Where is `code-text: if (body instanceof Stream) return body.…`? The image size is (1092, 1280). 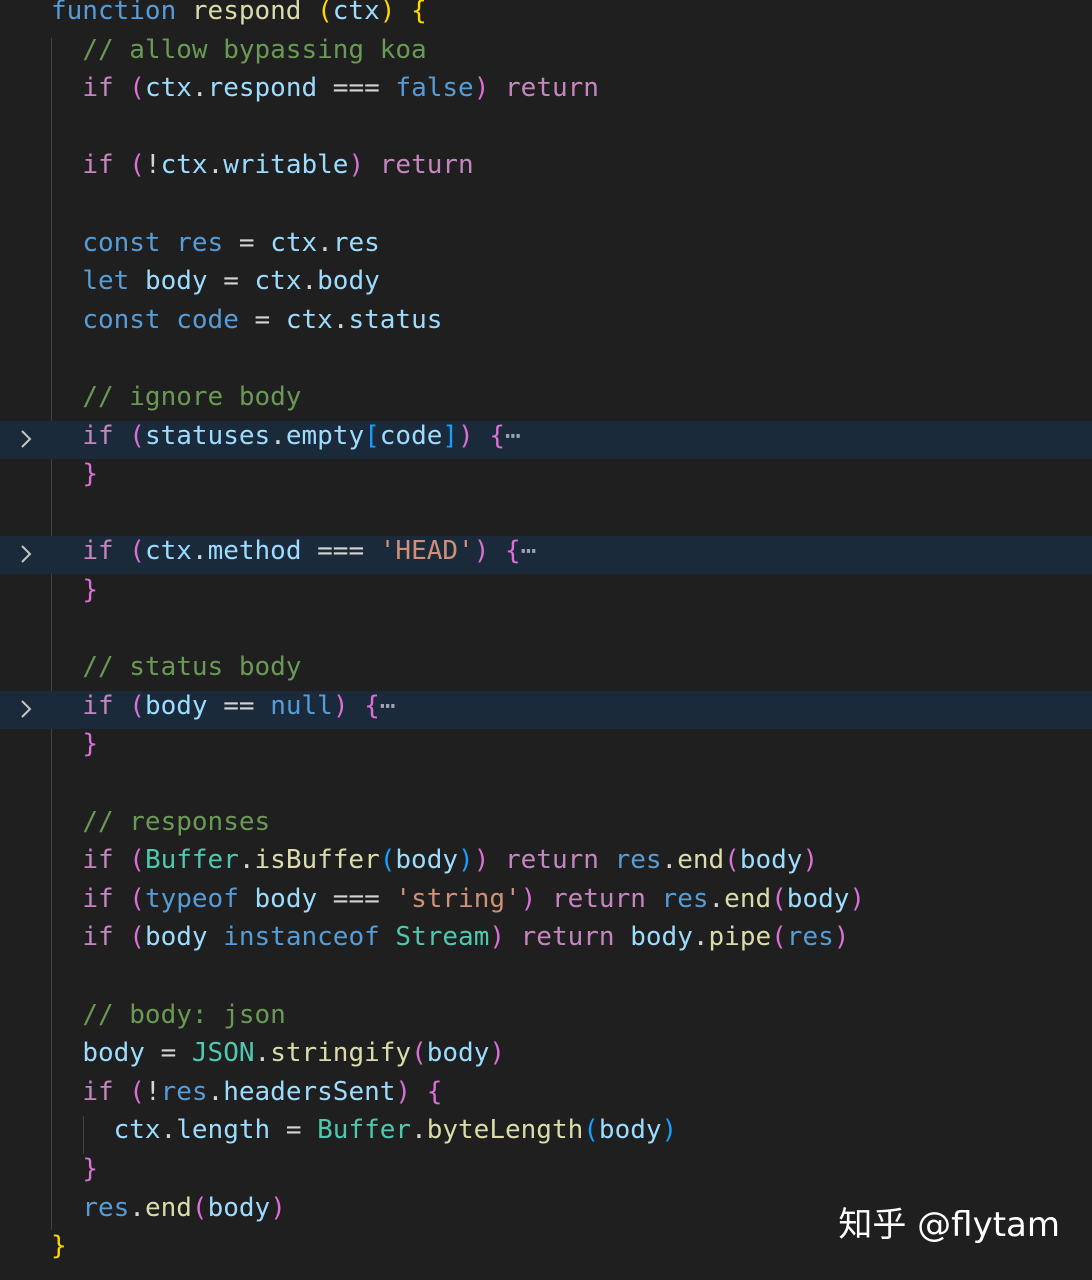
code-text: if (body instanceof Stream) return body.… is located at coordinates (450, 941).